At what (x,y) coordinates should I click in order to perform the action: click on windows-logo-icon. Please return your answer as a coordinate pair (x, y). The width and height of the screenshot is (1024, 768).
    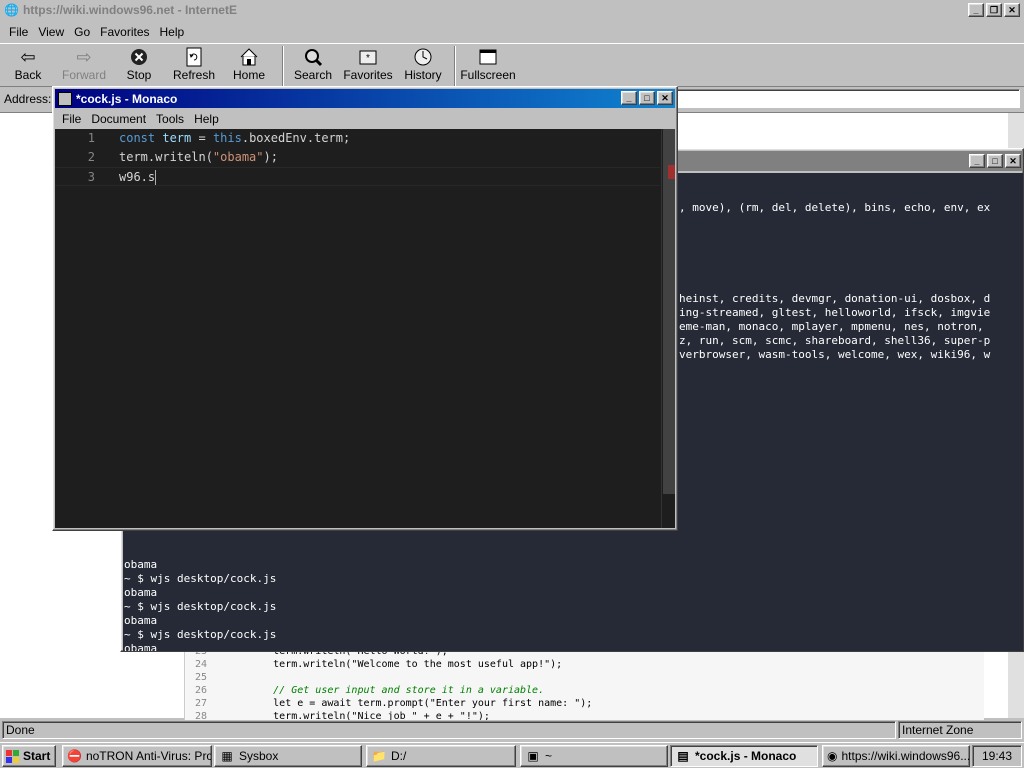
    Looking at the image, I should click on (12, 756).